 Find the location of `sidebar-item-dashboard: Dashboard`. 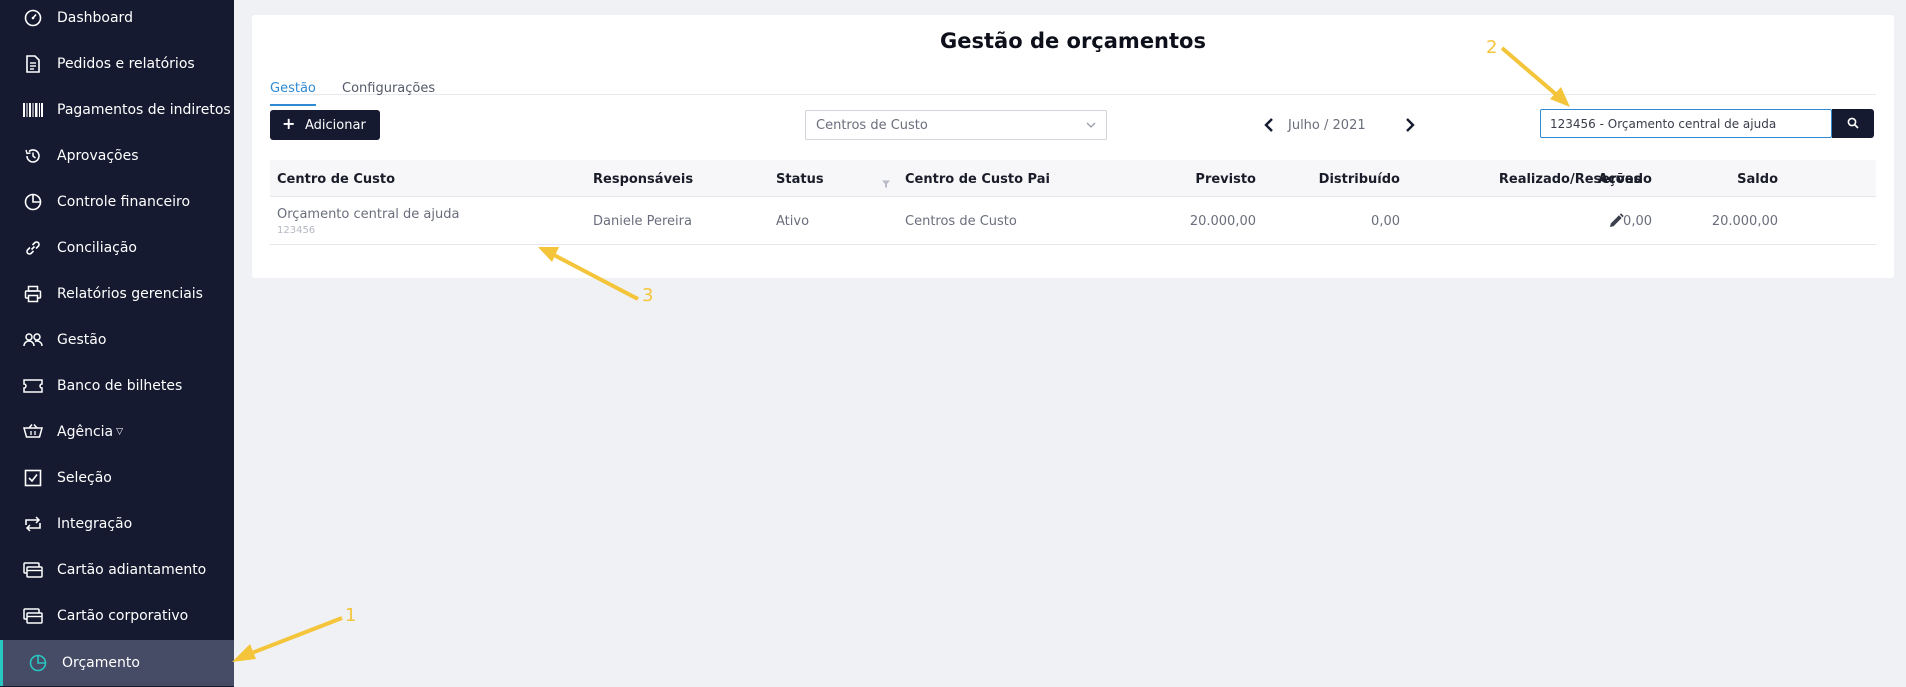

sidebar-item-dashboard: Dashboard is located at coordinates (117, 20).